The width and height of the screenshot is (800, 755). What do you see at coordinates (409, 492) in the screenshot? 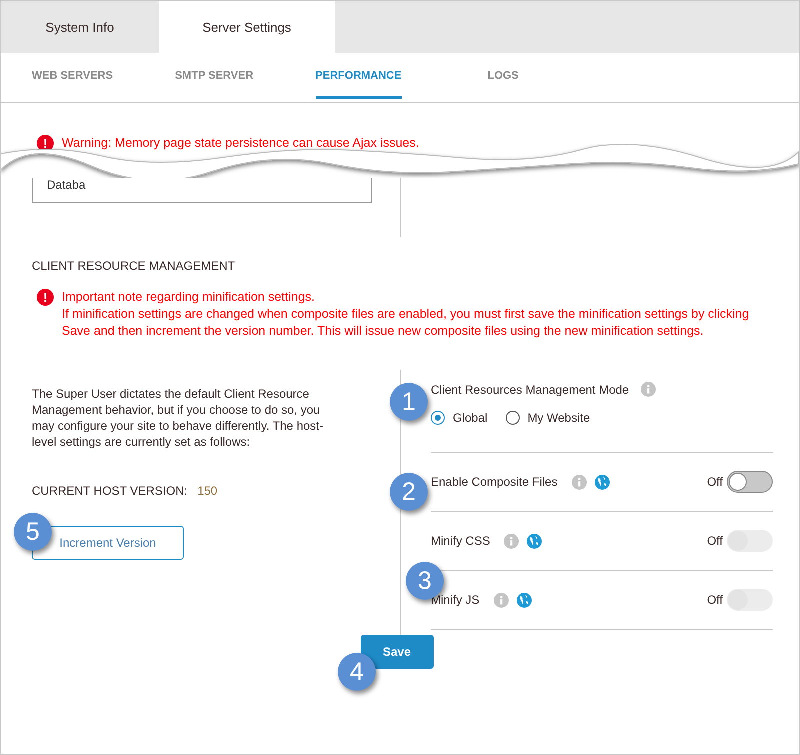
I see `callout-badge: 2` at bounding box center [409, 492].